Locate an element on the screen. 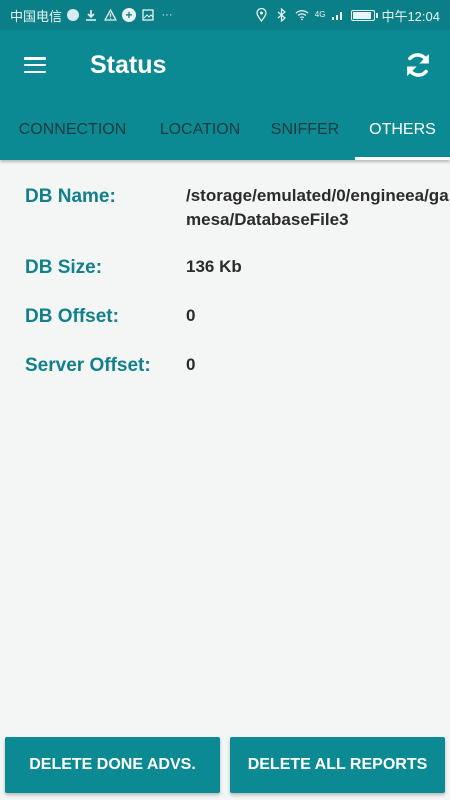  more-dots-icon: ··· is located at coordinates (167, 14).